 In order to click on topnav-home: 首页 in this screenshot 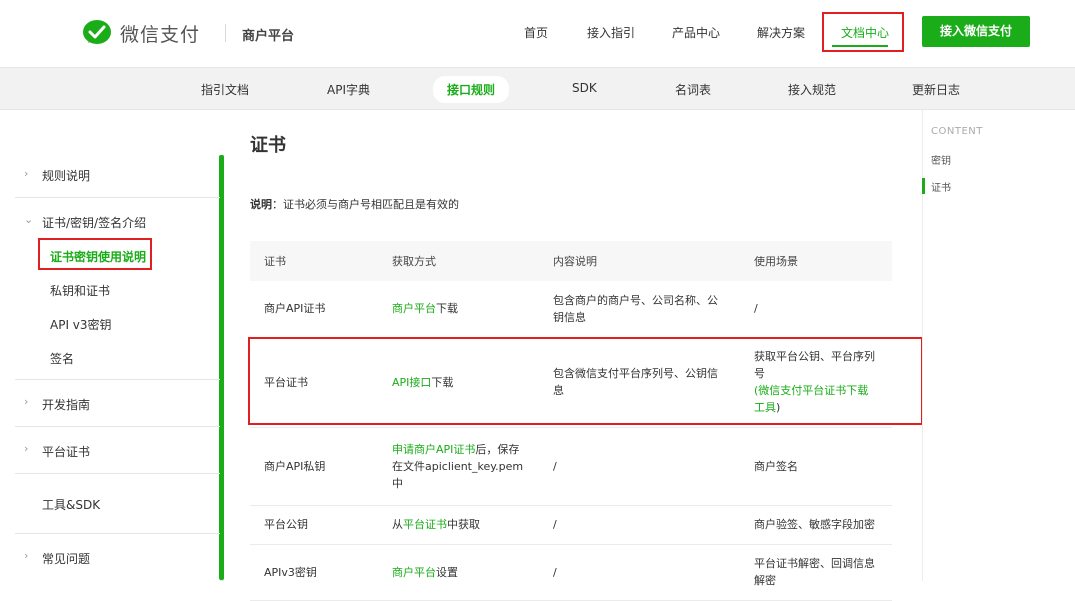, I will do `click(536, 32)`.